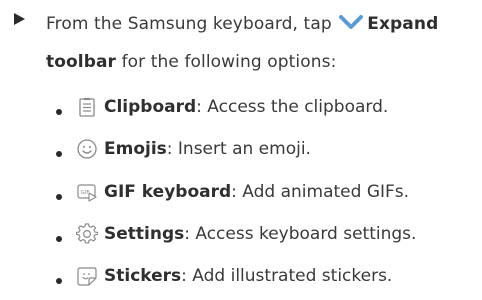  What do you see at coordinates (403, 24) in the screenshot?
I see `expand-label: Expand` at bounding box center [403, 24].